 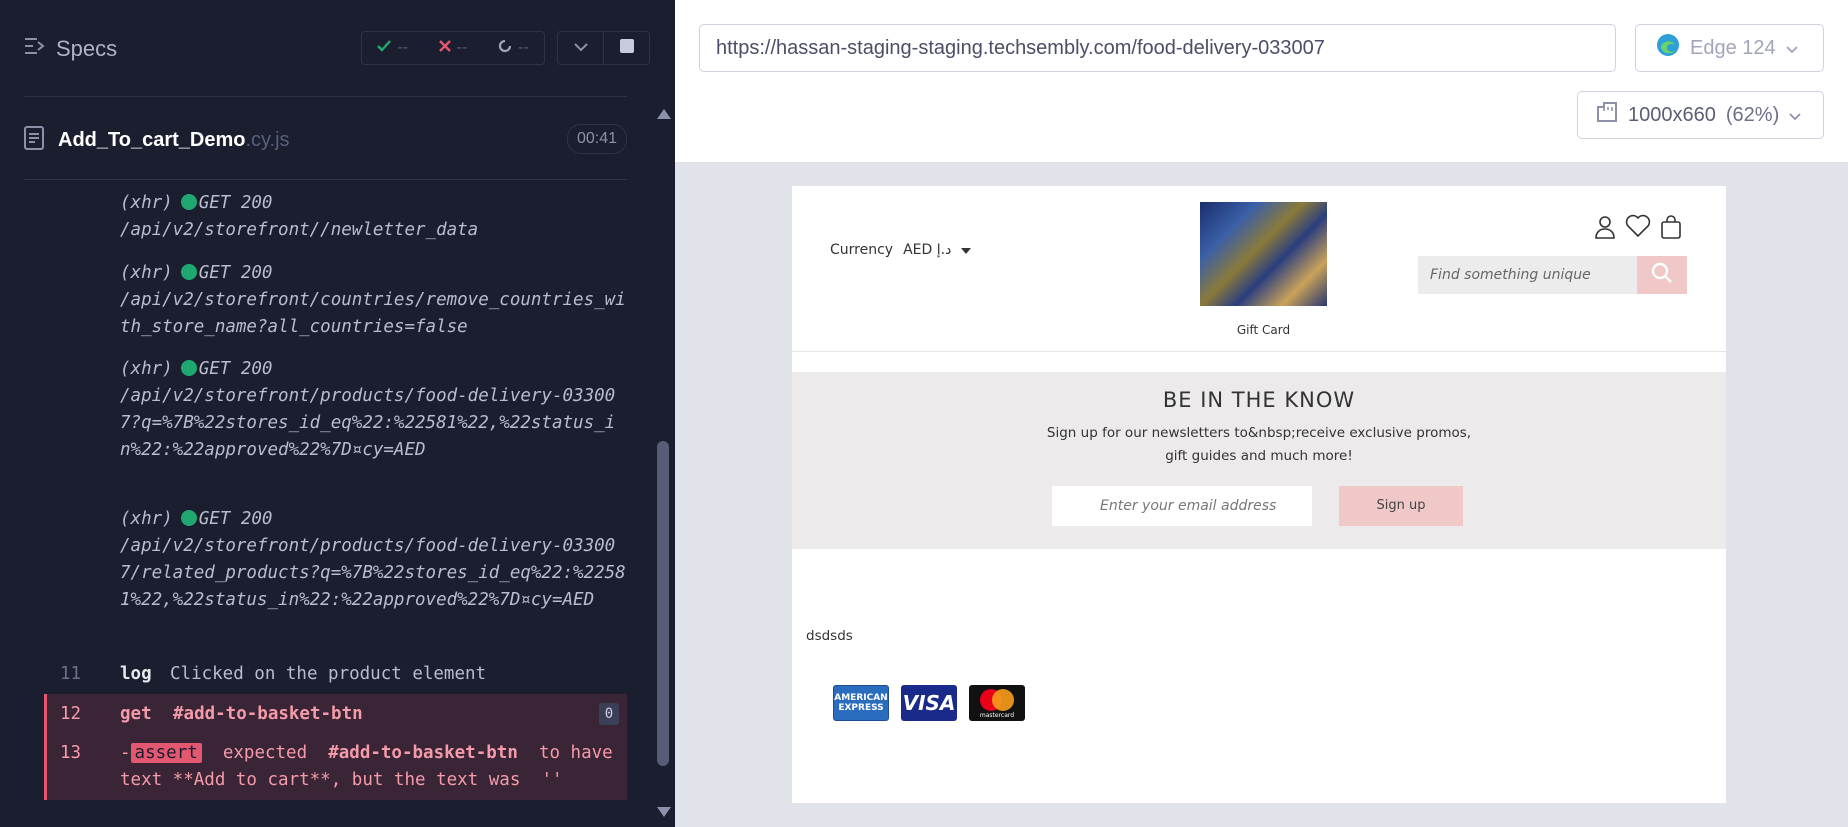 What do you see at coordinates (136, 714) in the screenshot?
I see `command-name: get` at bounding box center [136, 714].